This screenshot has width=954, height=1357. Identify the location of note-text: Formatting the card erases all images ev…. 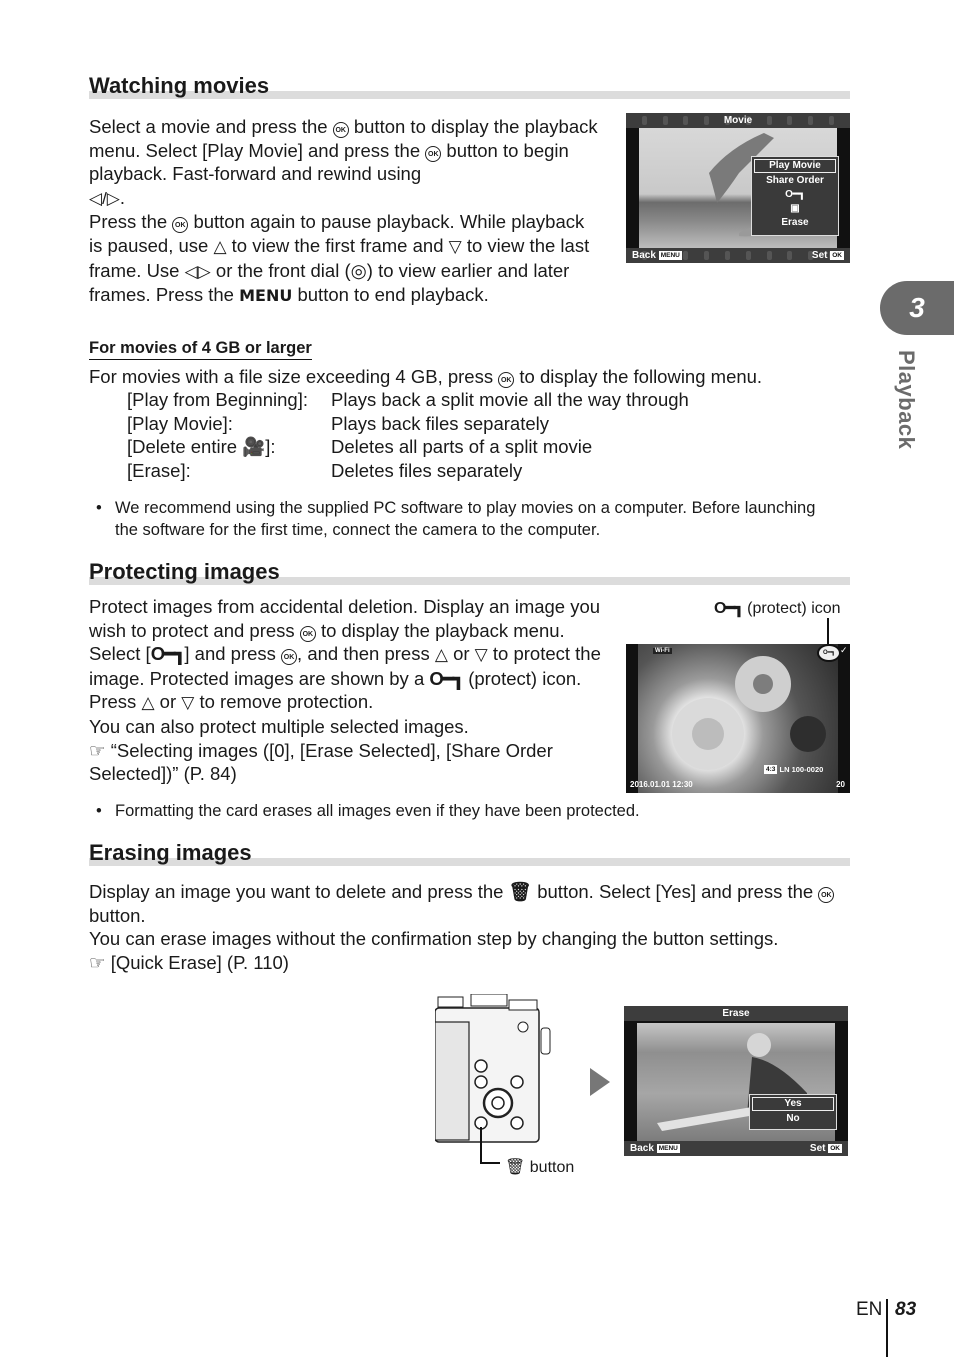
(377, 811).